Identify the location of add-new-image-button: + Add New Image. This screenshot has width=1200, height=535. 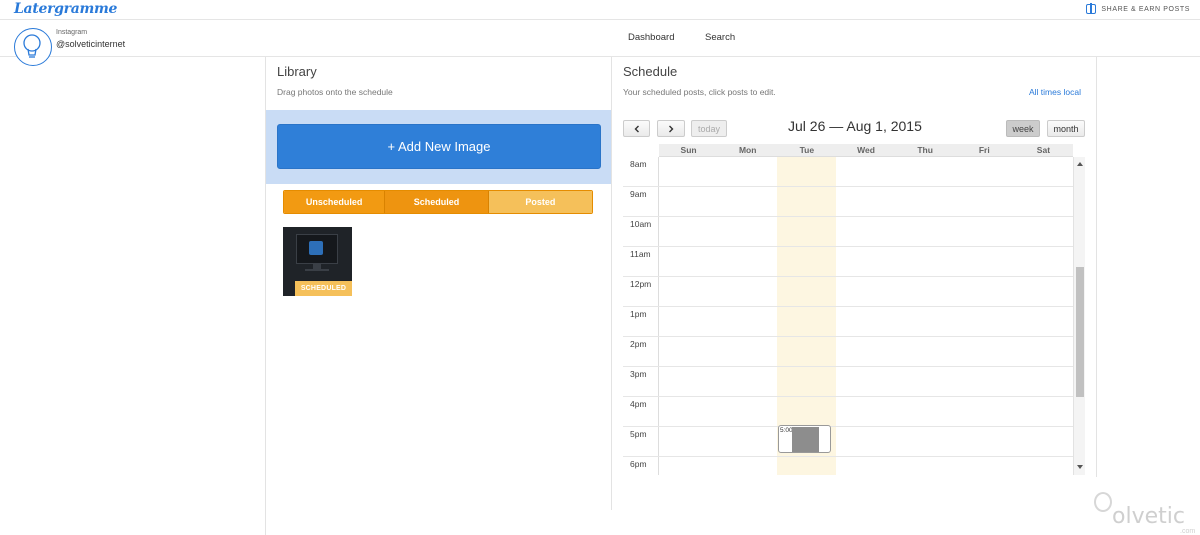
(439, 146).